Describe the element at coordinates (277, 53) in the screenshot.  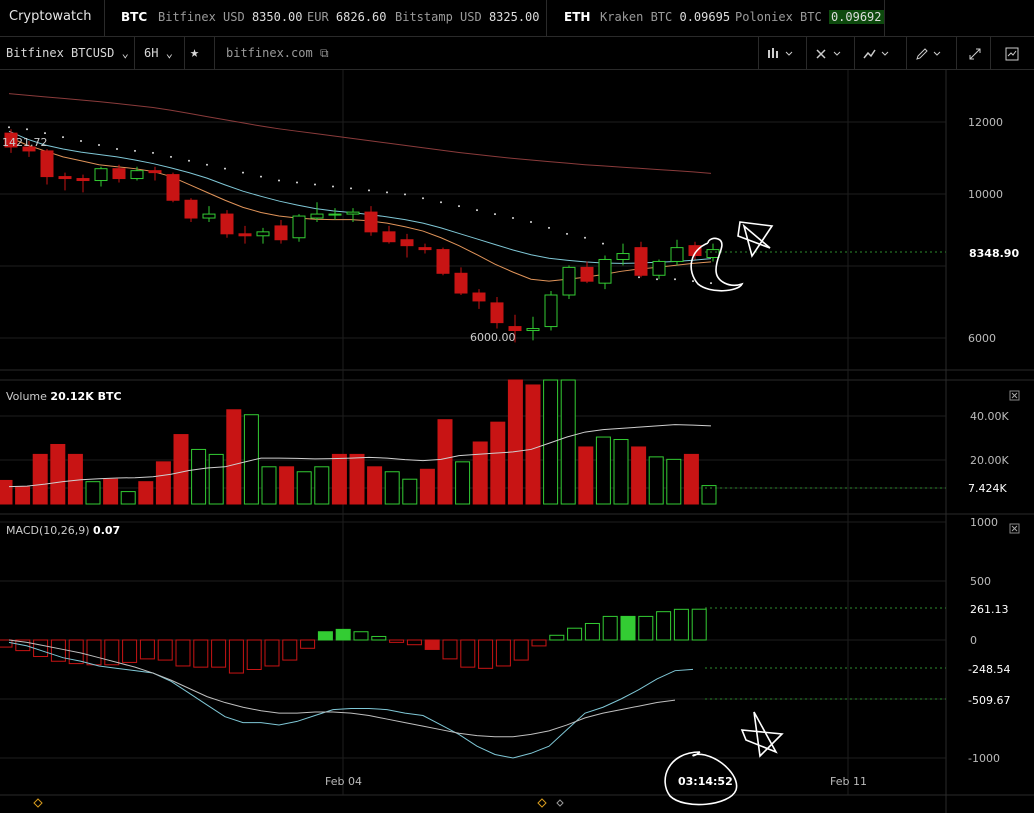
I see `exchange-link: bitfinex.com ⧉` at that location.